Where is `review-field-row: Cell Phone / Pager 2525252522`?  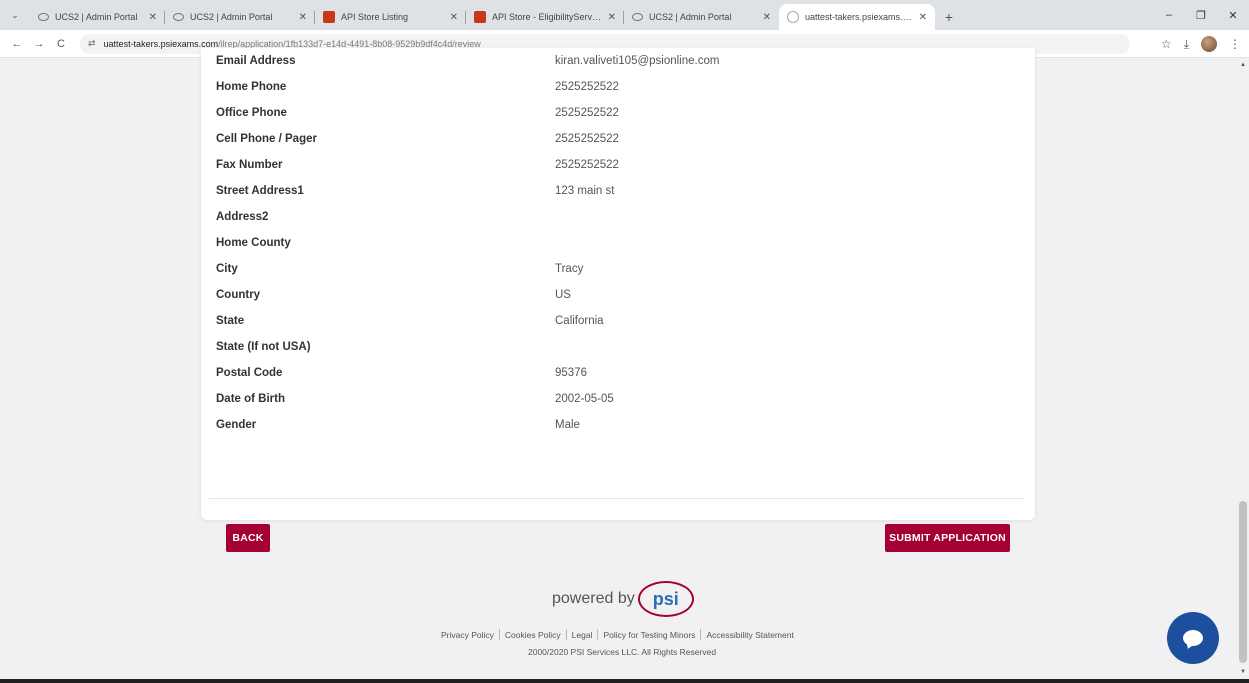 review-field-row: Cell Phone / Pager 2525252522 is located at coordinates (621, 139).